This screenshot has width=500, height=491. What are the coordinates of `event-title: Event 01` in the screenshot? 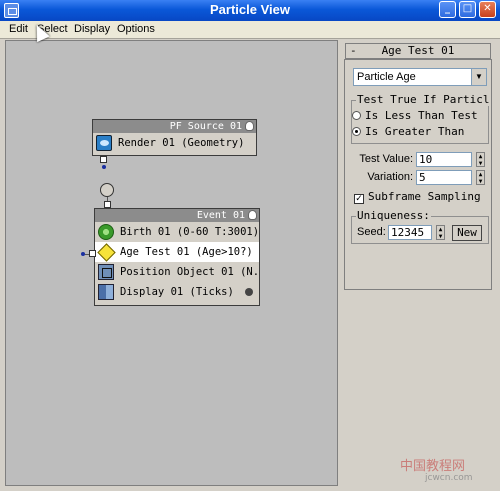 It's located at (220, 215).